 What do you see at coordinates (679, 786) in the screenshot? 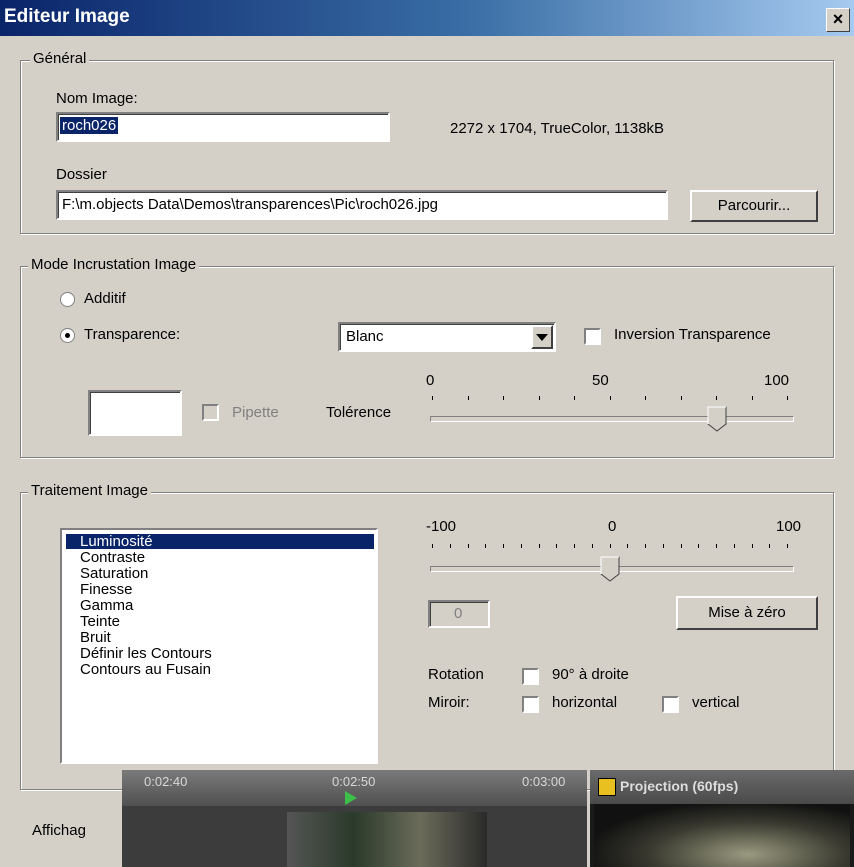
I see `projection-title: Projection (60fps)` at bounding box center [679, 786].